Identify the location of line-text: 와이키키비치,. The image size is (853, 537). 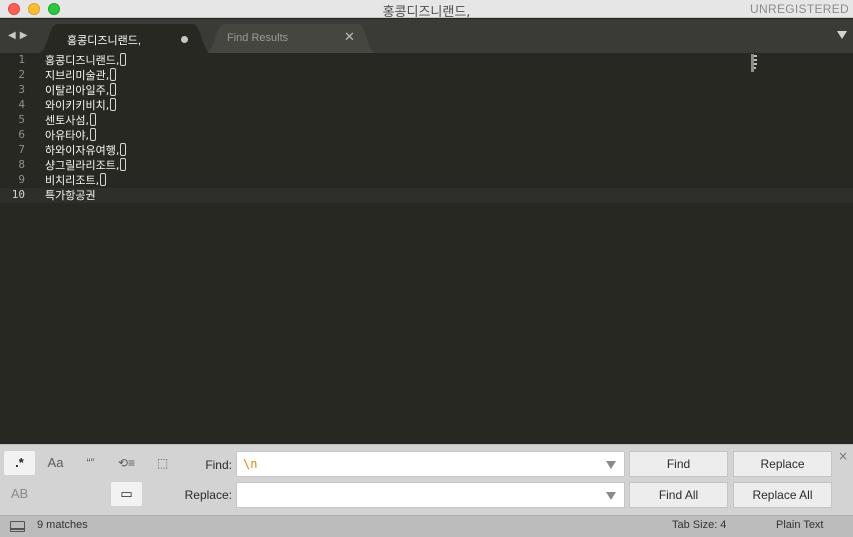
(77, 105).